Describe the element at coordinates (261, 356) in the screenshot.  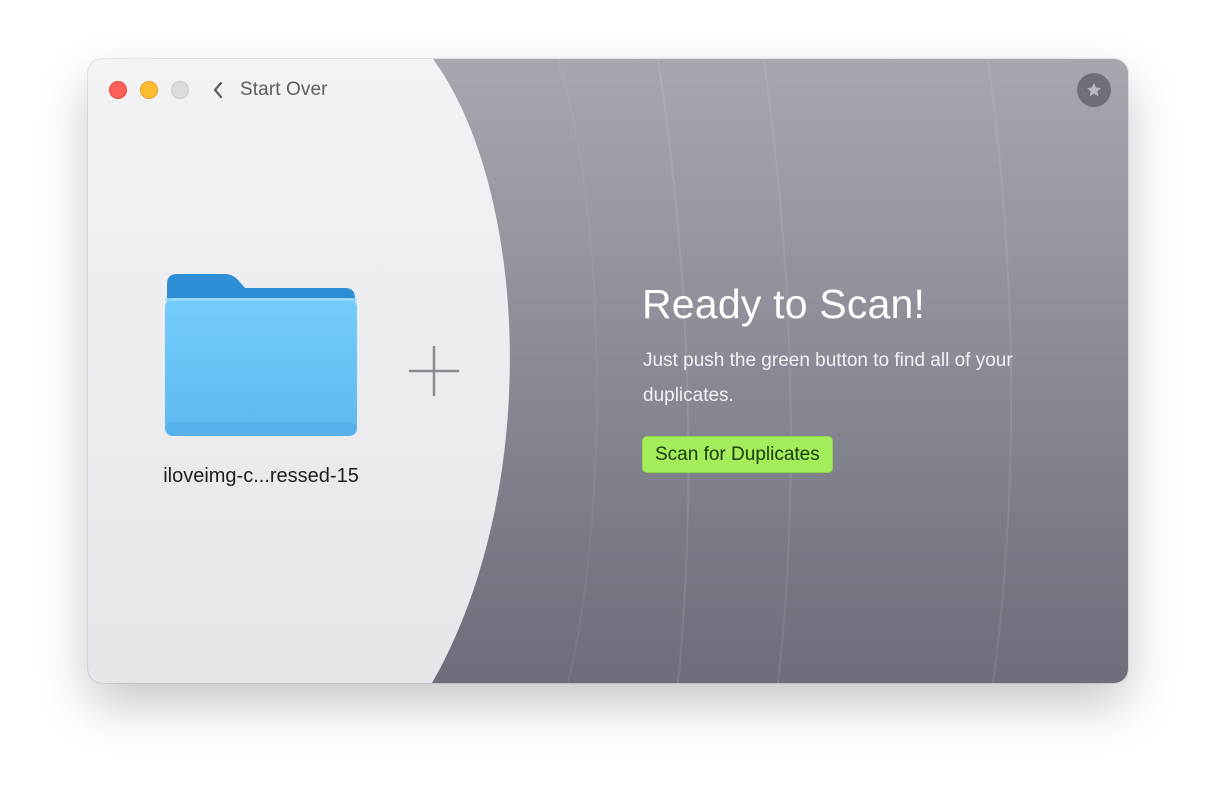
I see `folder-icon` at that location.